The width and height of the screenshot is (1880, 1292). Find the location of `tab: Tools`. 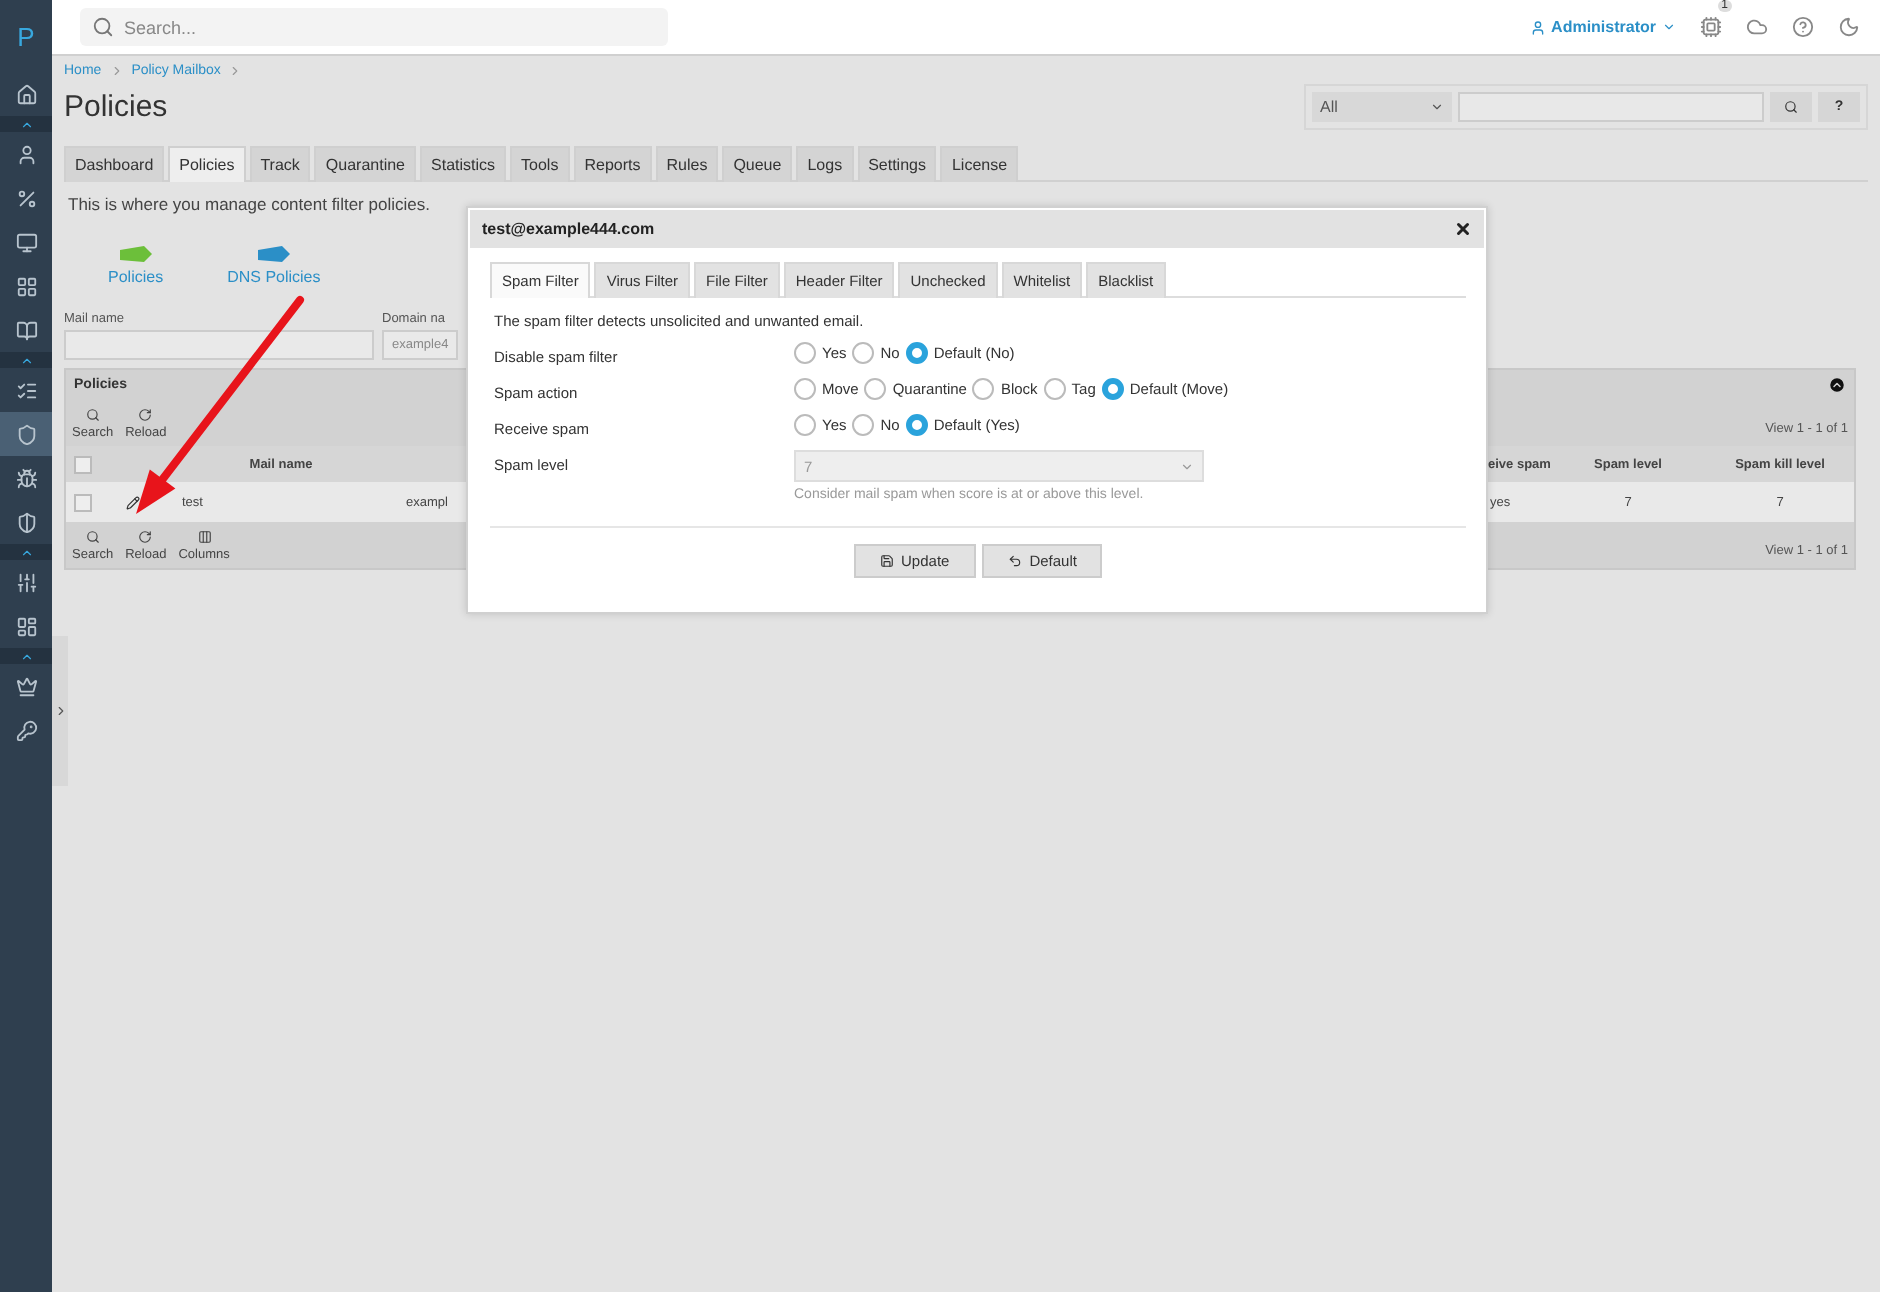

tab: Tools is located at coordinates (540, 164).